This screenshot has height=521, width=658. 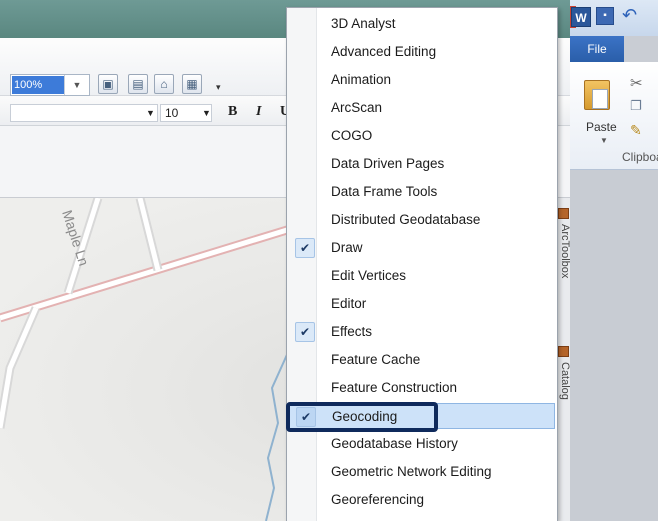 What do you see at coordinates (636, 106) in the screenshot?
I see `copy-icon: ❐` at bounding box center [636, 106].